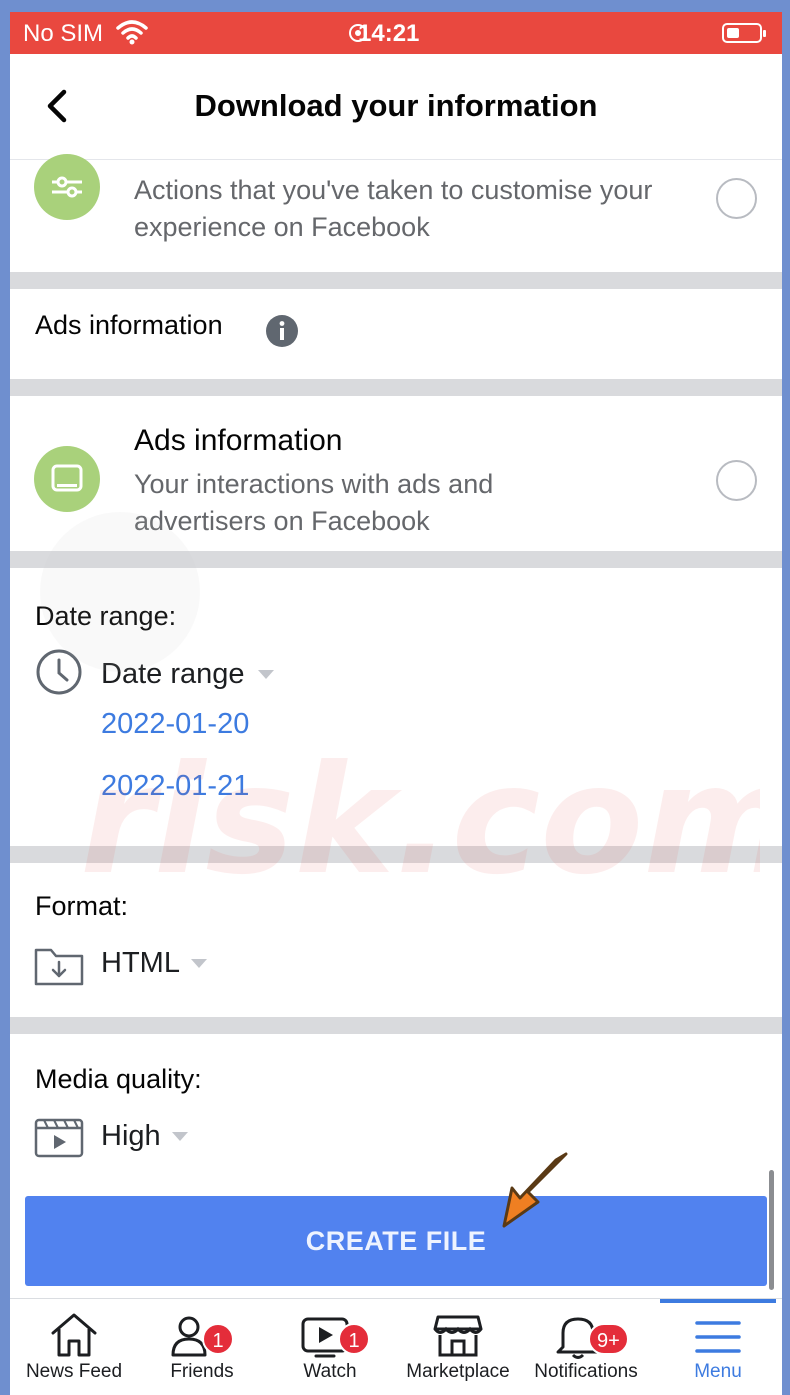  Describe the element at coordinates (63, 33) in the screenshot. I see `carrier-label: No SIM` at that location.